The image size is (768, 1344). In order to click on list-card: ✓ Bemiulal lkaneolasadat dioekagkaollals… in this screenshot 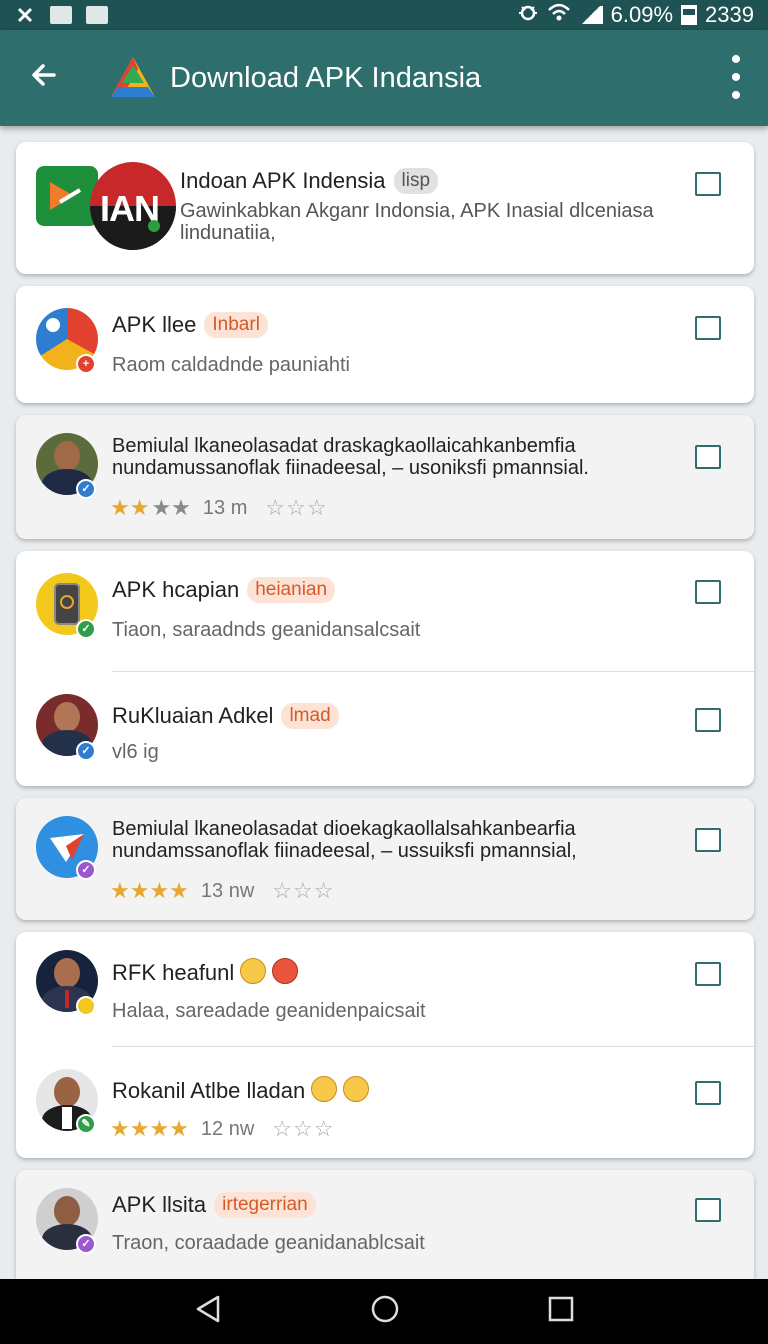, I will do `click(385, 859)`.